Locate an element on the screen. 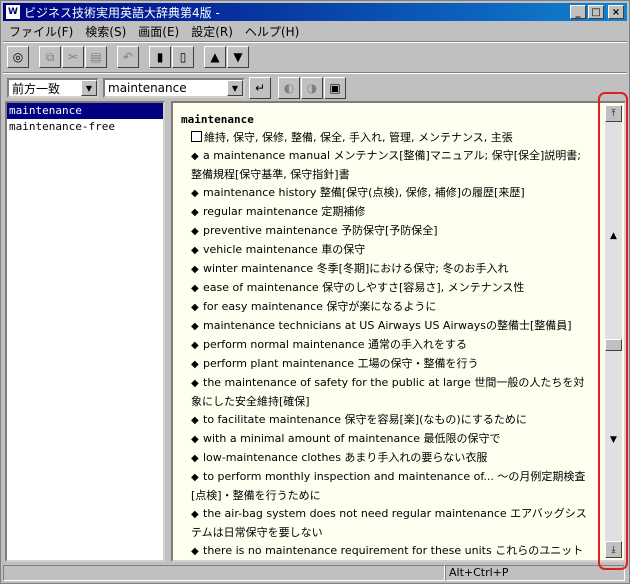 Image resolution: width=644 pixels, height=584 pixels. menu-bar: ファイル(F) 検索(S) 画面(E) 設定(R) ヘルプ(H) is located at coordinates (315, 31).